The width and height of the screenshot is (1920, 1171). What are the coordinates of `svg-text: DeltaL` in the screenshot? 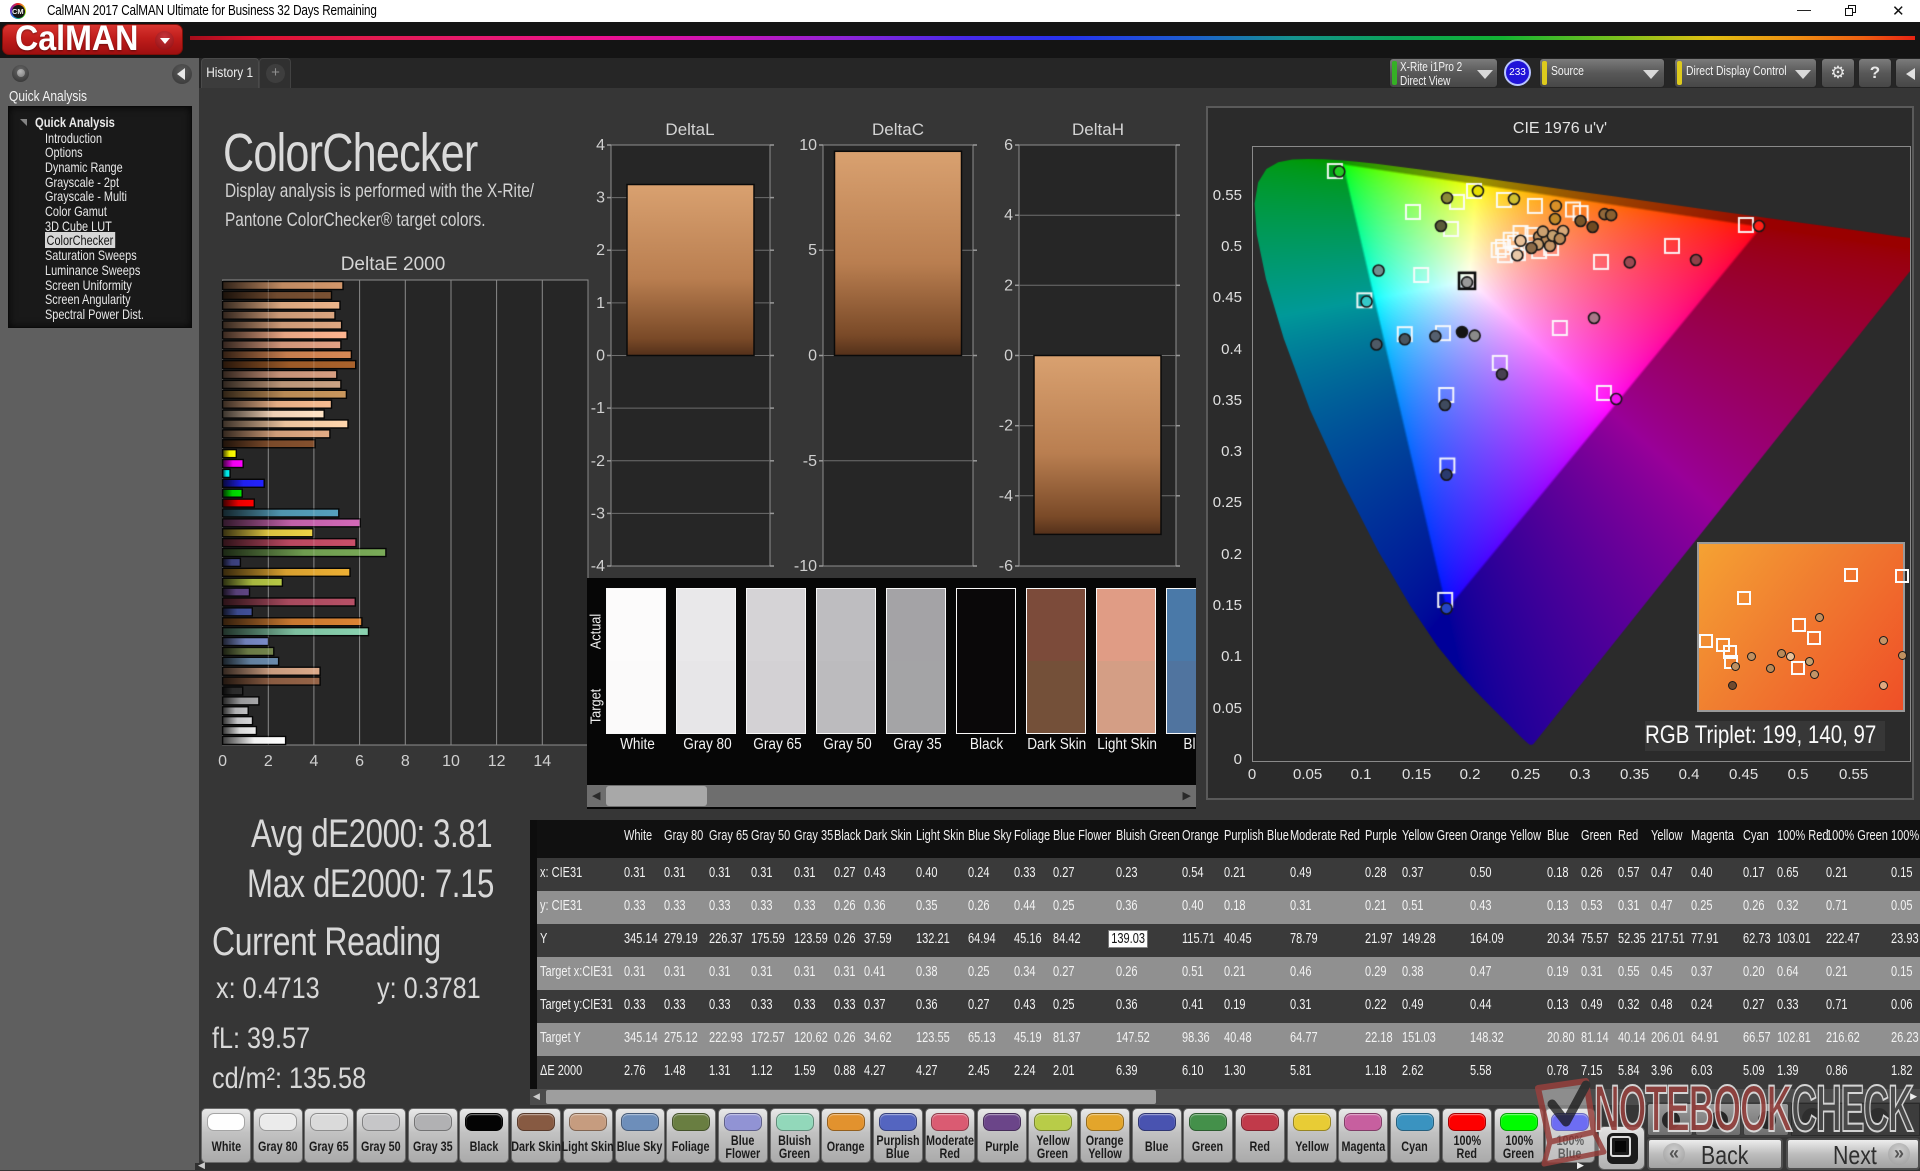 It's located at (689, 129).